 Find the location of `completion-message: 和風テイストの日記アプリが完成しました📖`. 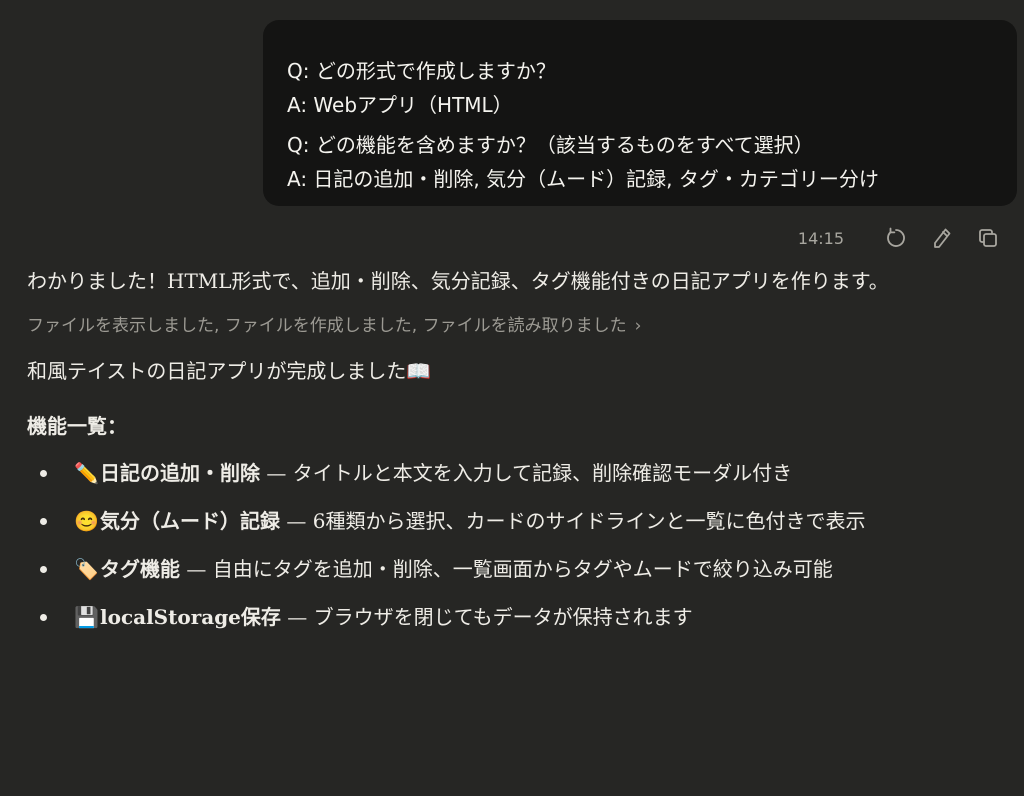

completion-message: 和風テイストの日記アプリが完成しました📖 is located at coordinates (229, 371).